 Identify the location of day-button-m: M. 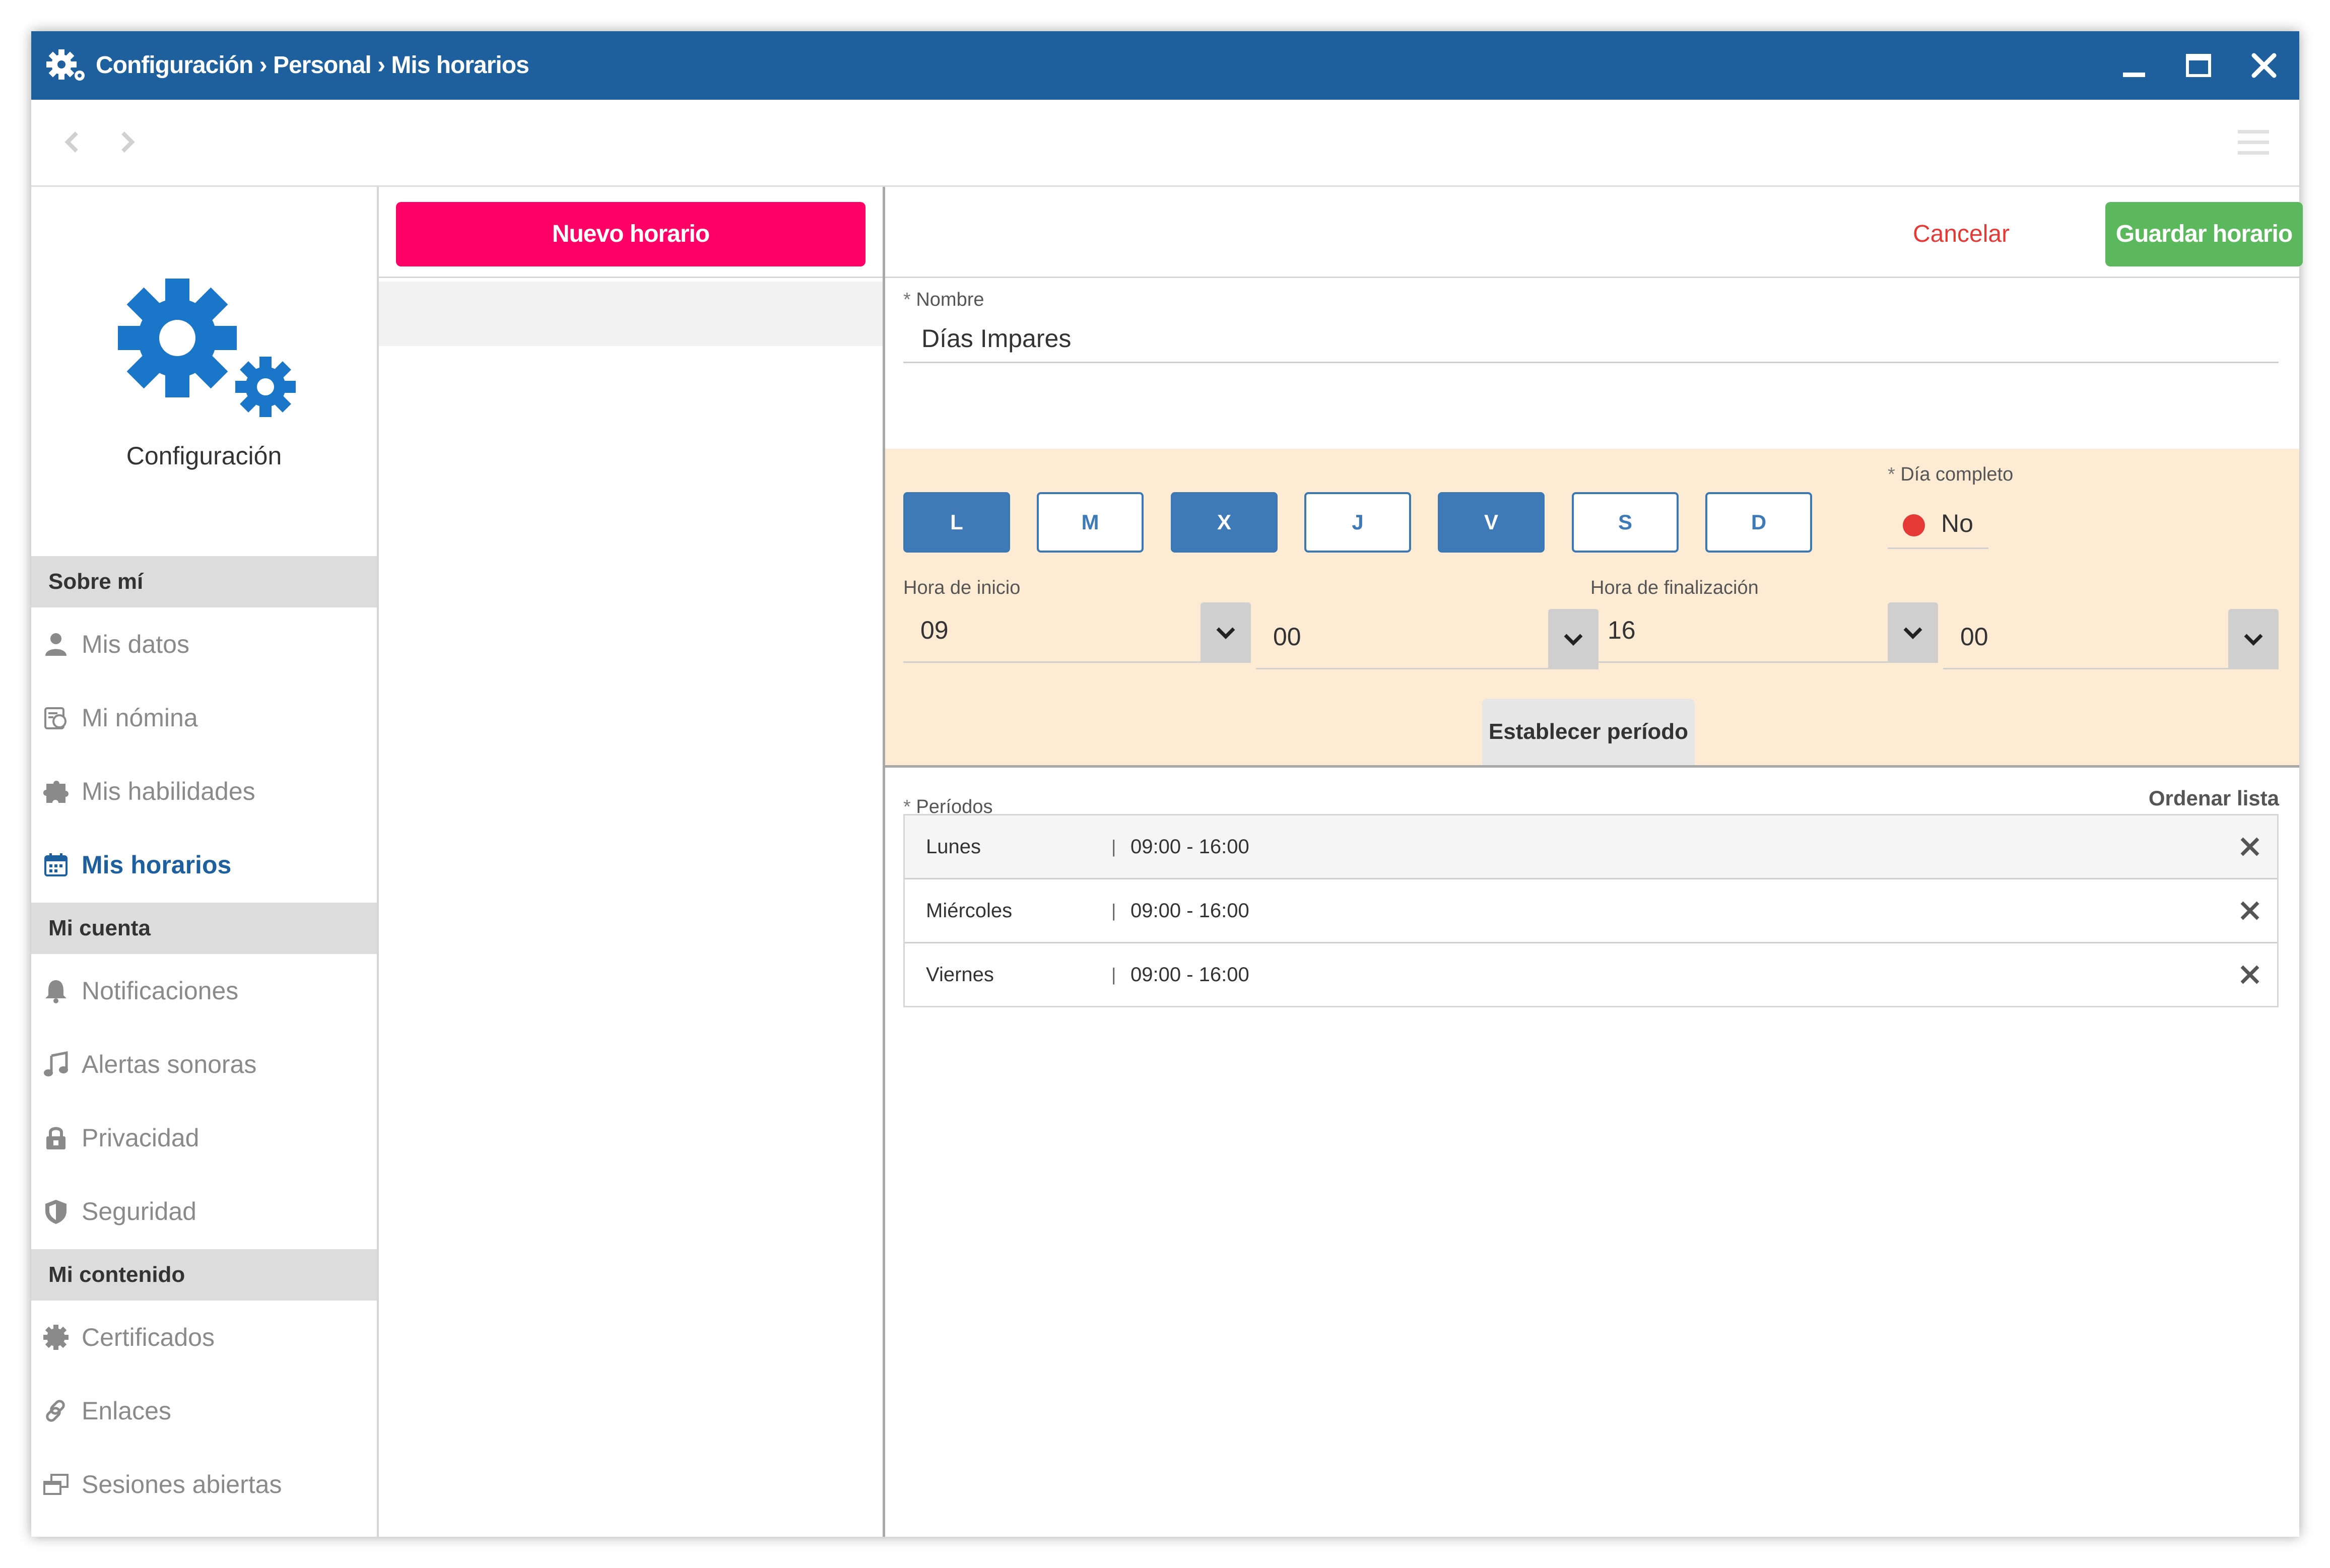
(1090, 523).